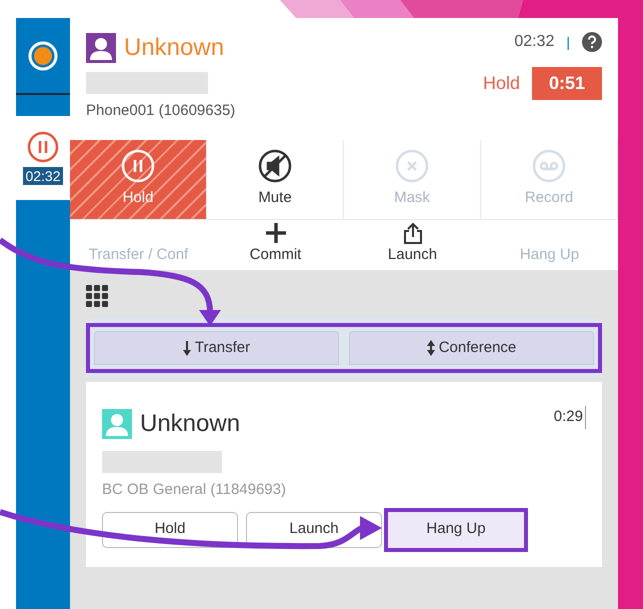  Describe the element at coordinates (186, 348) in the screenshot. I see `down-arrow-icon` at that location.